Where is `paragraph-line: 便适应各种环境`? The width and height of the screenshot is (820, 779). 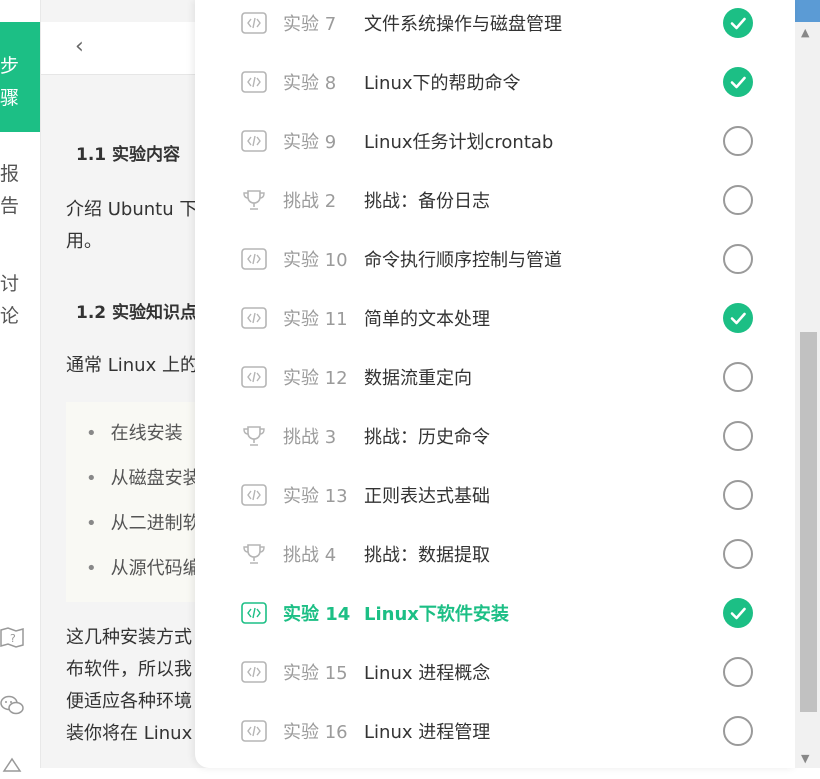 paragraph-line: 便适应各种环境 is located at coordinates (129, 701).